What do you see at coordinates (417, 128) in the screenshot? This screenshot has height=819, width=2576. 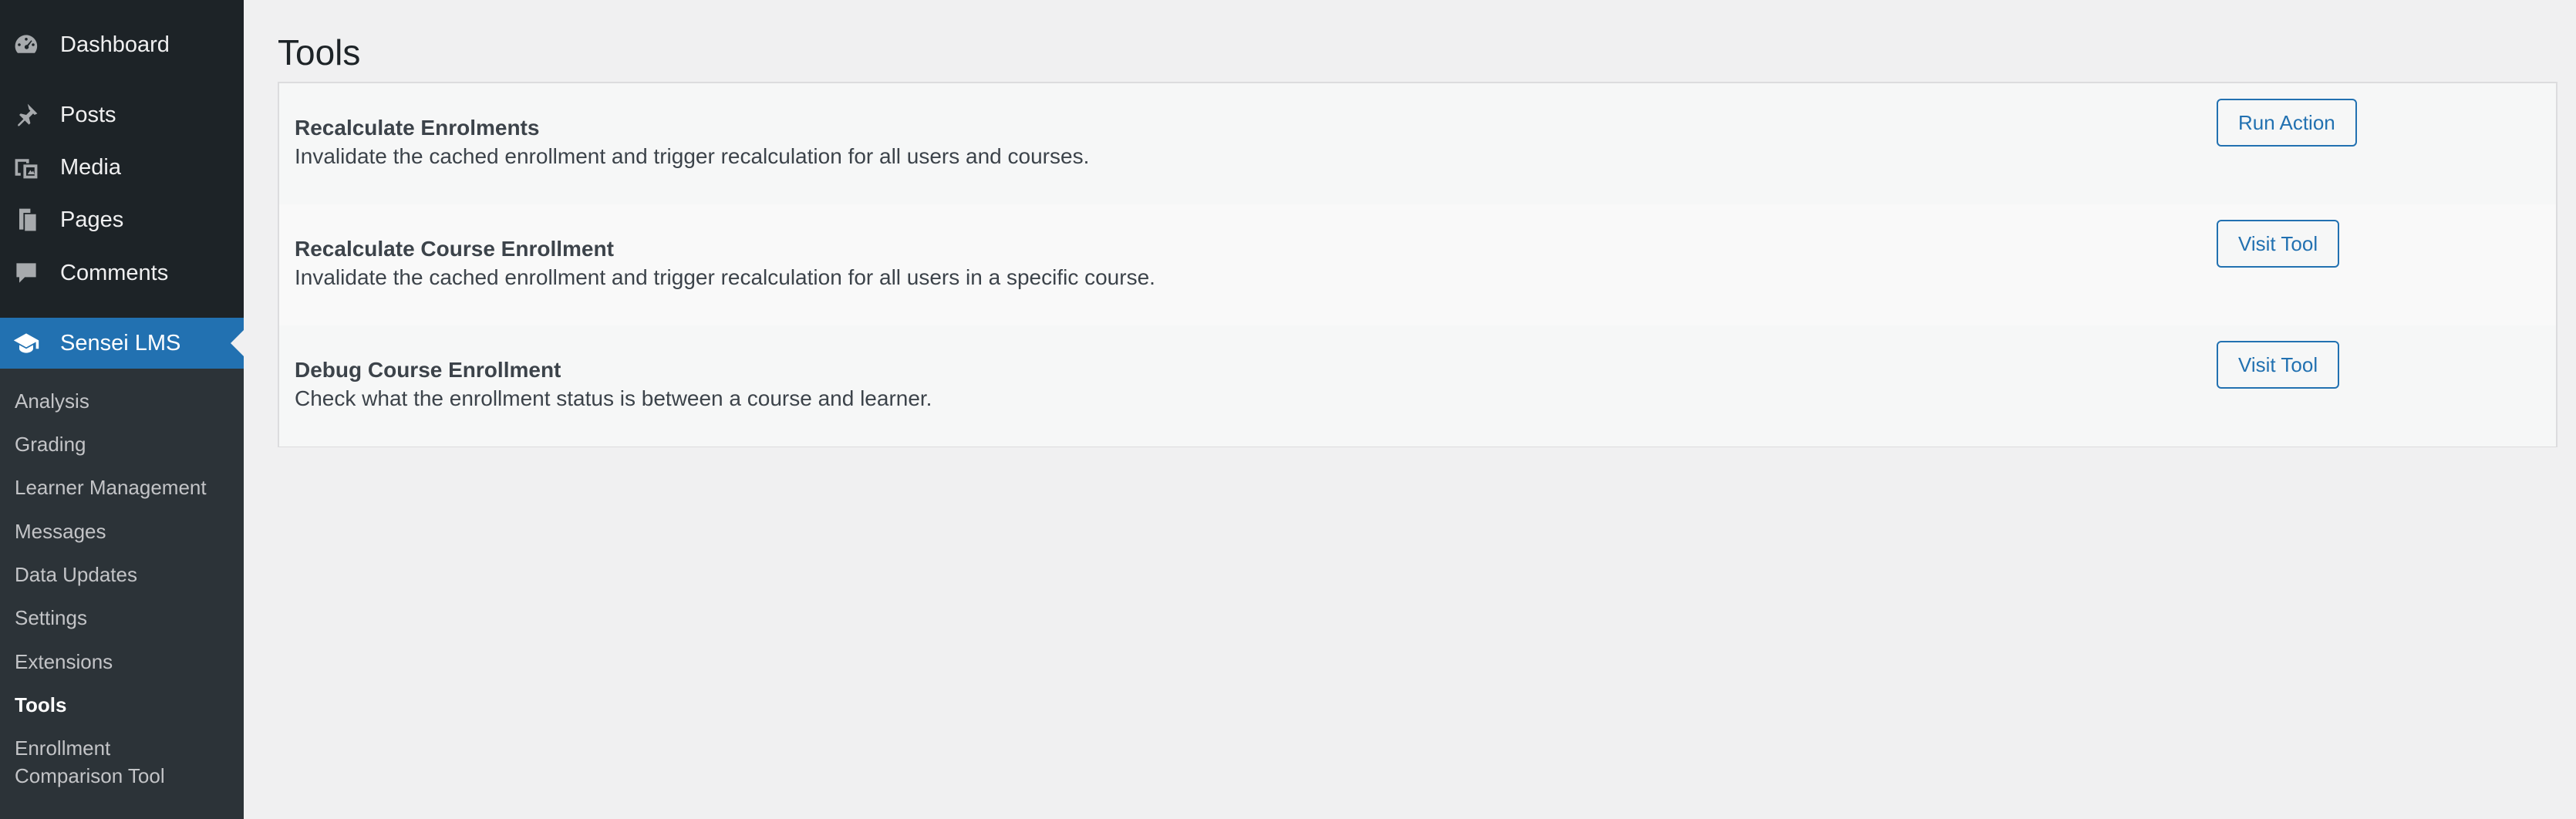 I see `tool-title: Recalculate Enrolments` at bounding box center [417, 128].